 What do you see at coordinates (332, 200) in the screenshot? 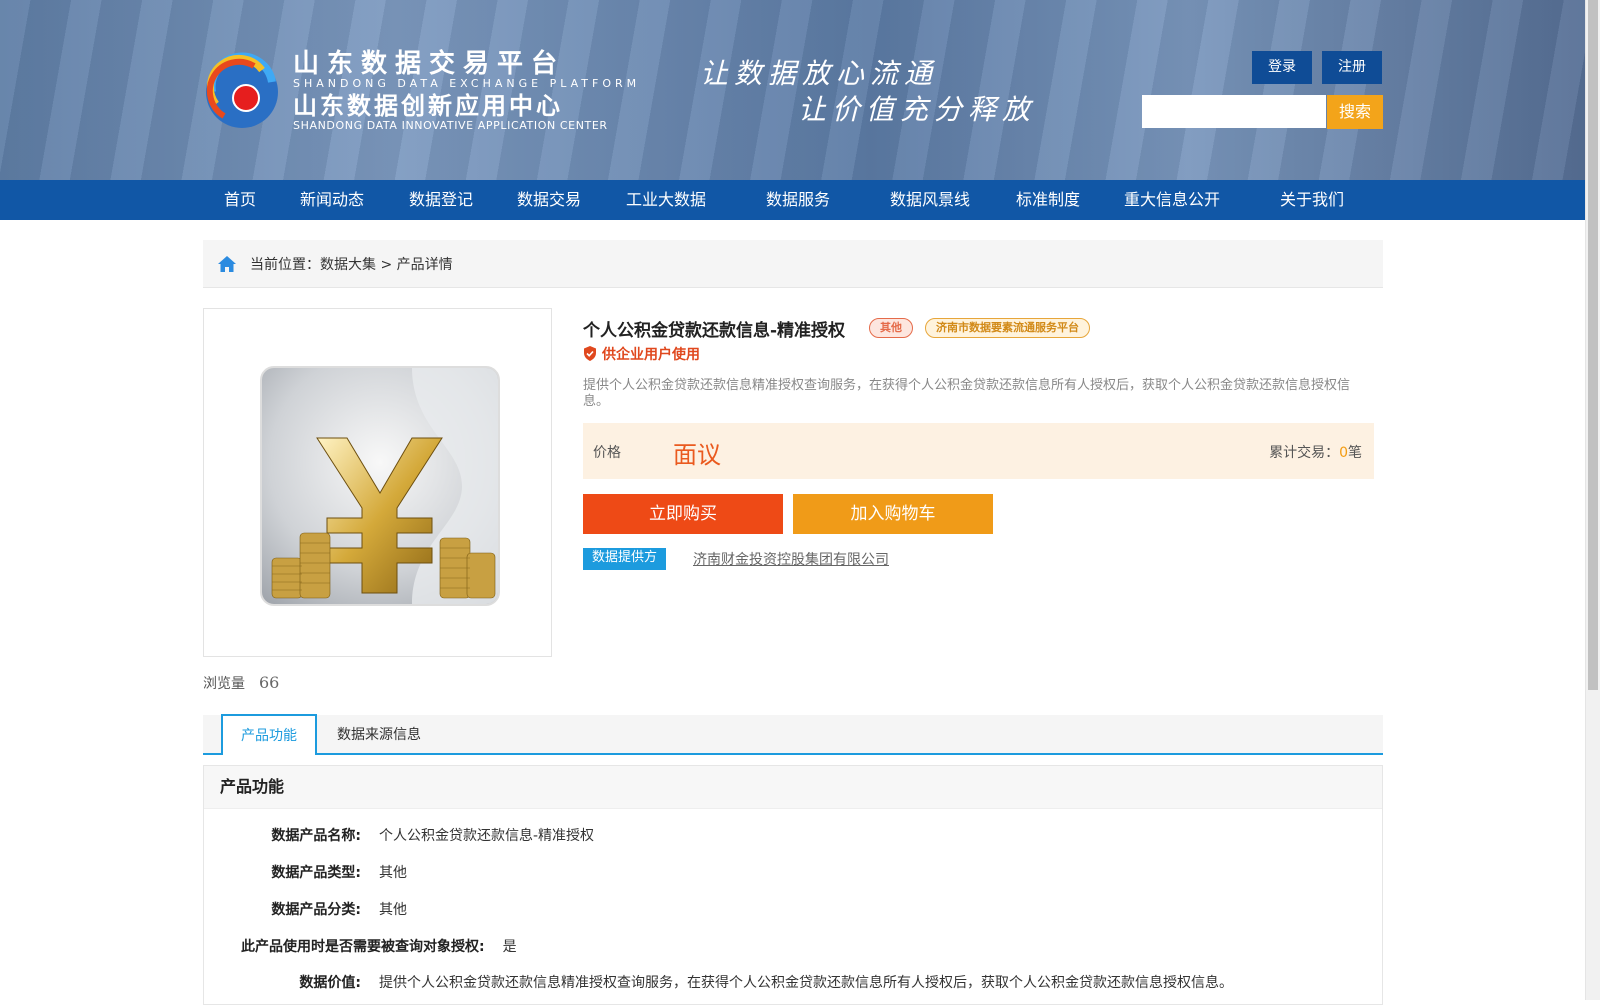
I see `nav-item-news: 新闻动态` at bounding box center [332, 200].